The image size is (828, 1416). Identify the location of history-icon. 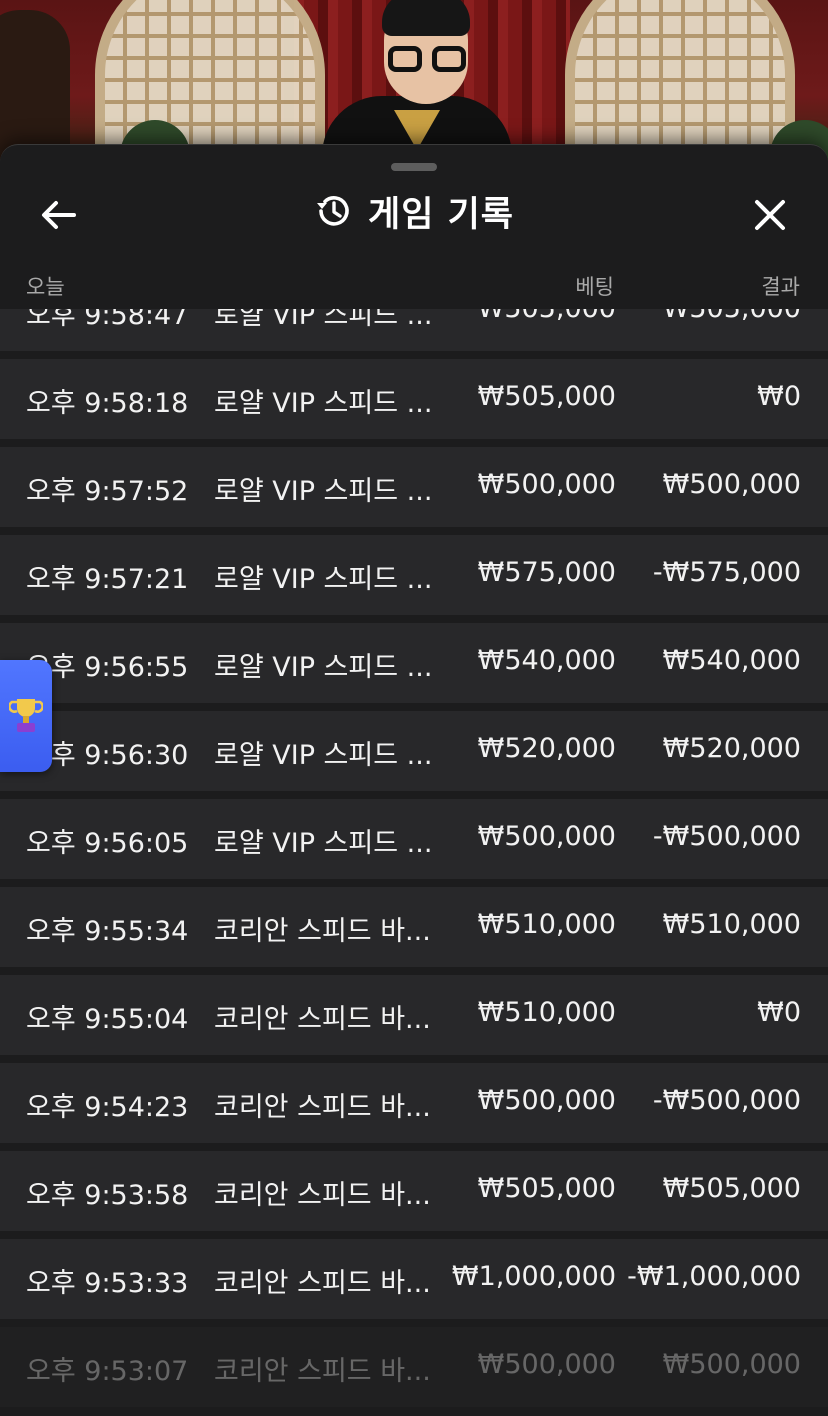
(333, 211).